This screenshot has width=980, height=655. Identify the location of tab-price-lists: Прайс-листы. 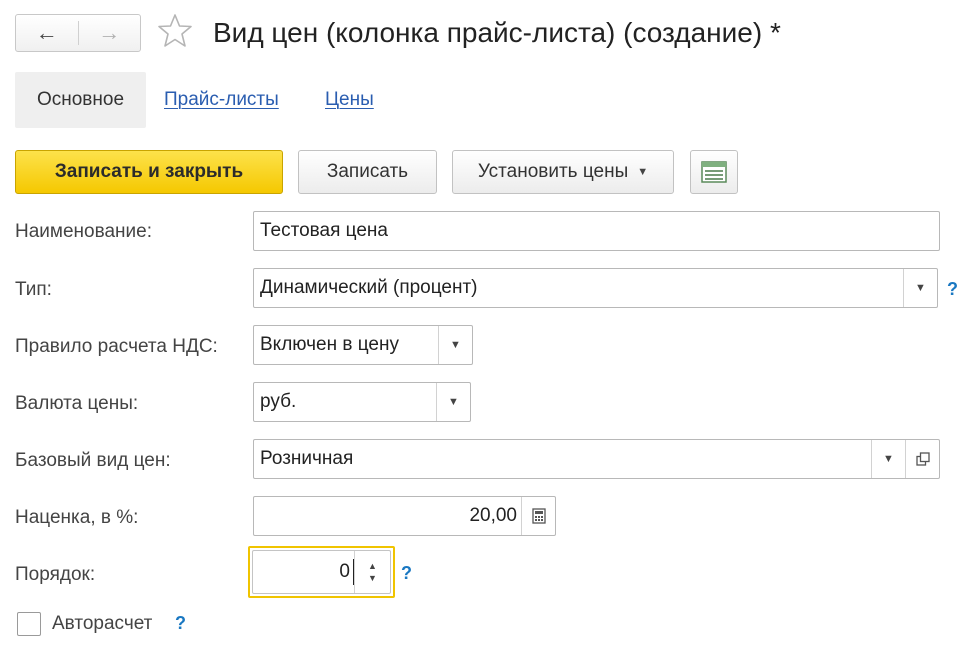
(221, 100).